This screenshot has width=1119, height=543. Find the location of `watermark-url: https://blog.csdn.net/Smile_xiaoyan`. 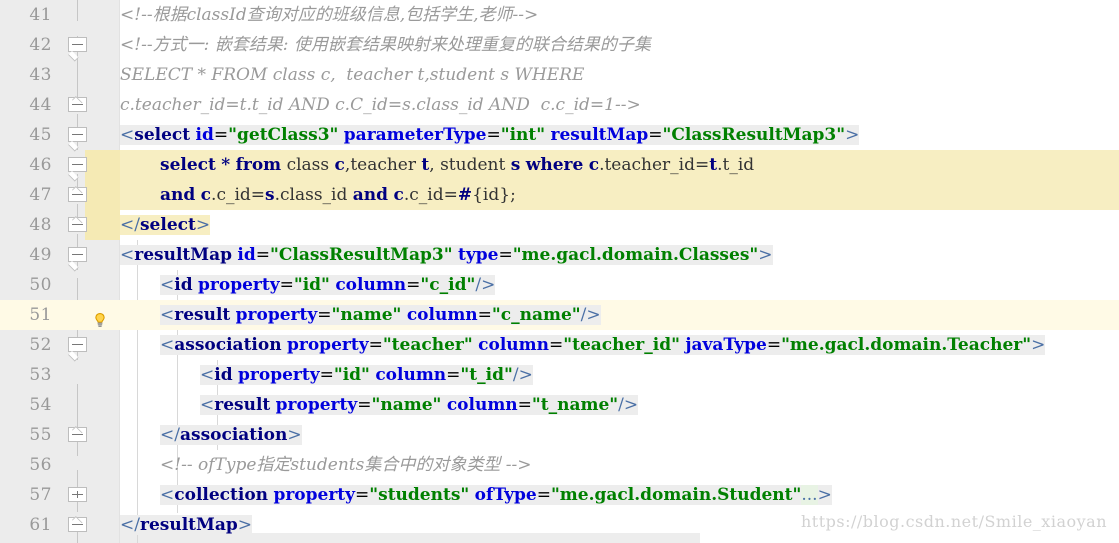

watermark-url: https://blog.csdn.net/Smile_xiaoyan is located at coordinates (953, 521).